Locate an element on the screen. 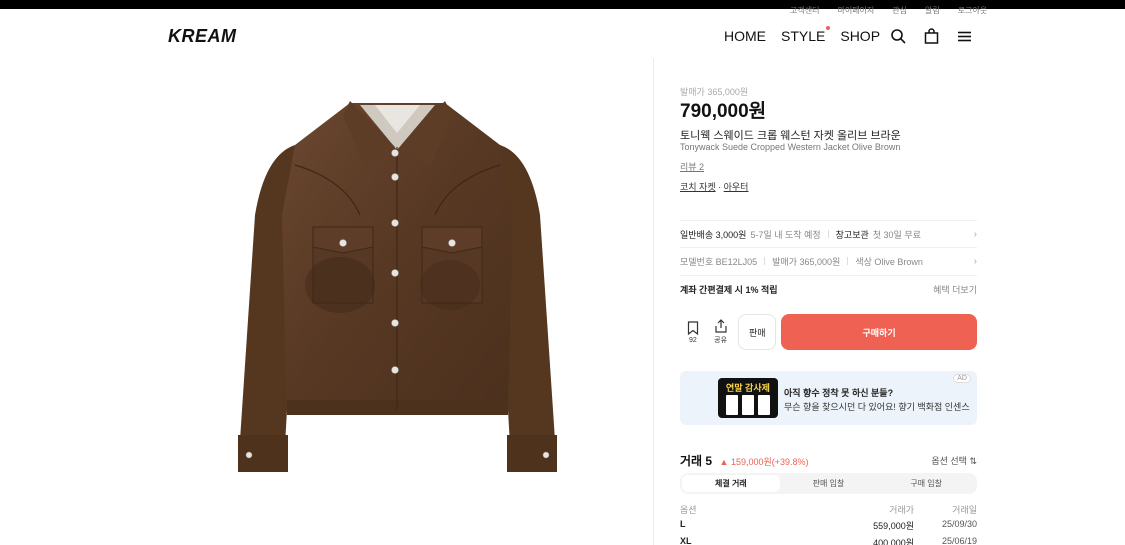  row-price: 559,000원 is located at coordinates (893, 526).